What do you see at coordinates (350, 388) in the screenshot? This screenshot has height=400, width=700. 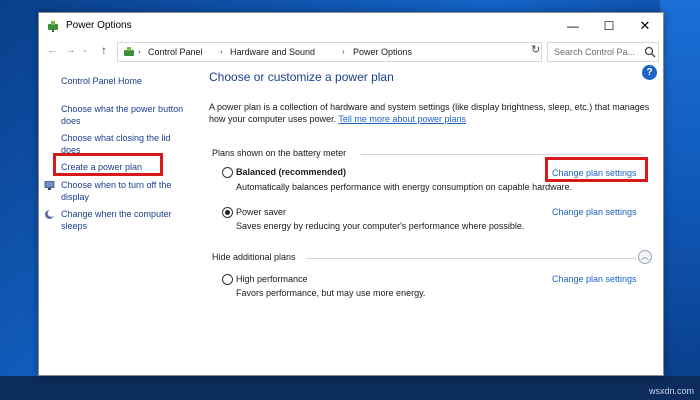 I see `taskbar` at bounding box center [350, 388].